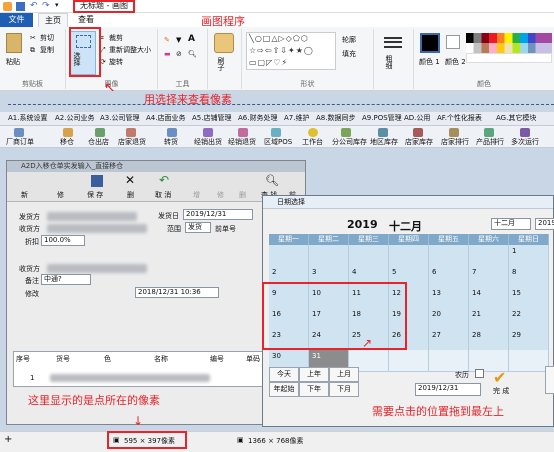 The image size is (554, 452). Describe the element at coordinates (525, 132) in the screenshot. I see `multi-run-icon` at that location.